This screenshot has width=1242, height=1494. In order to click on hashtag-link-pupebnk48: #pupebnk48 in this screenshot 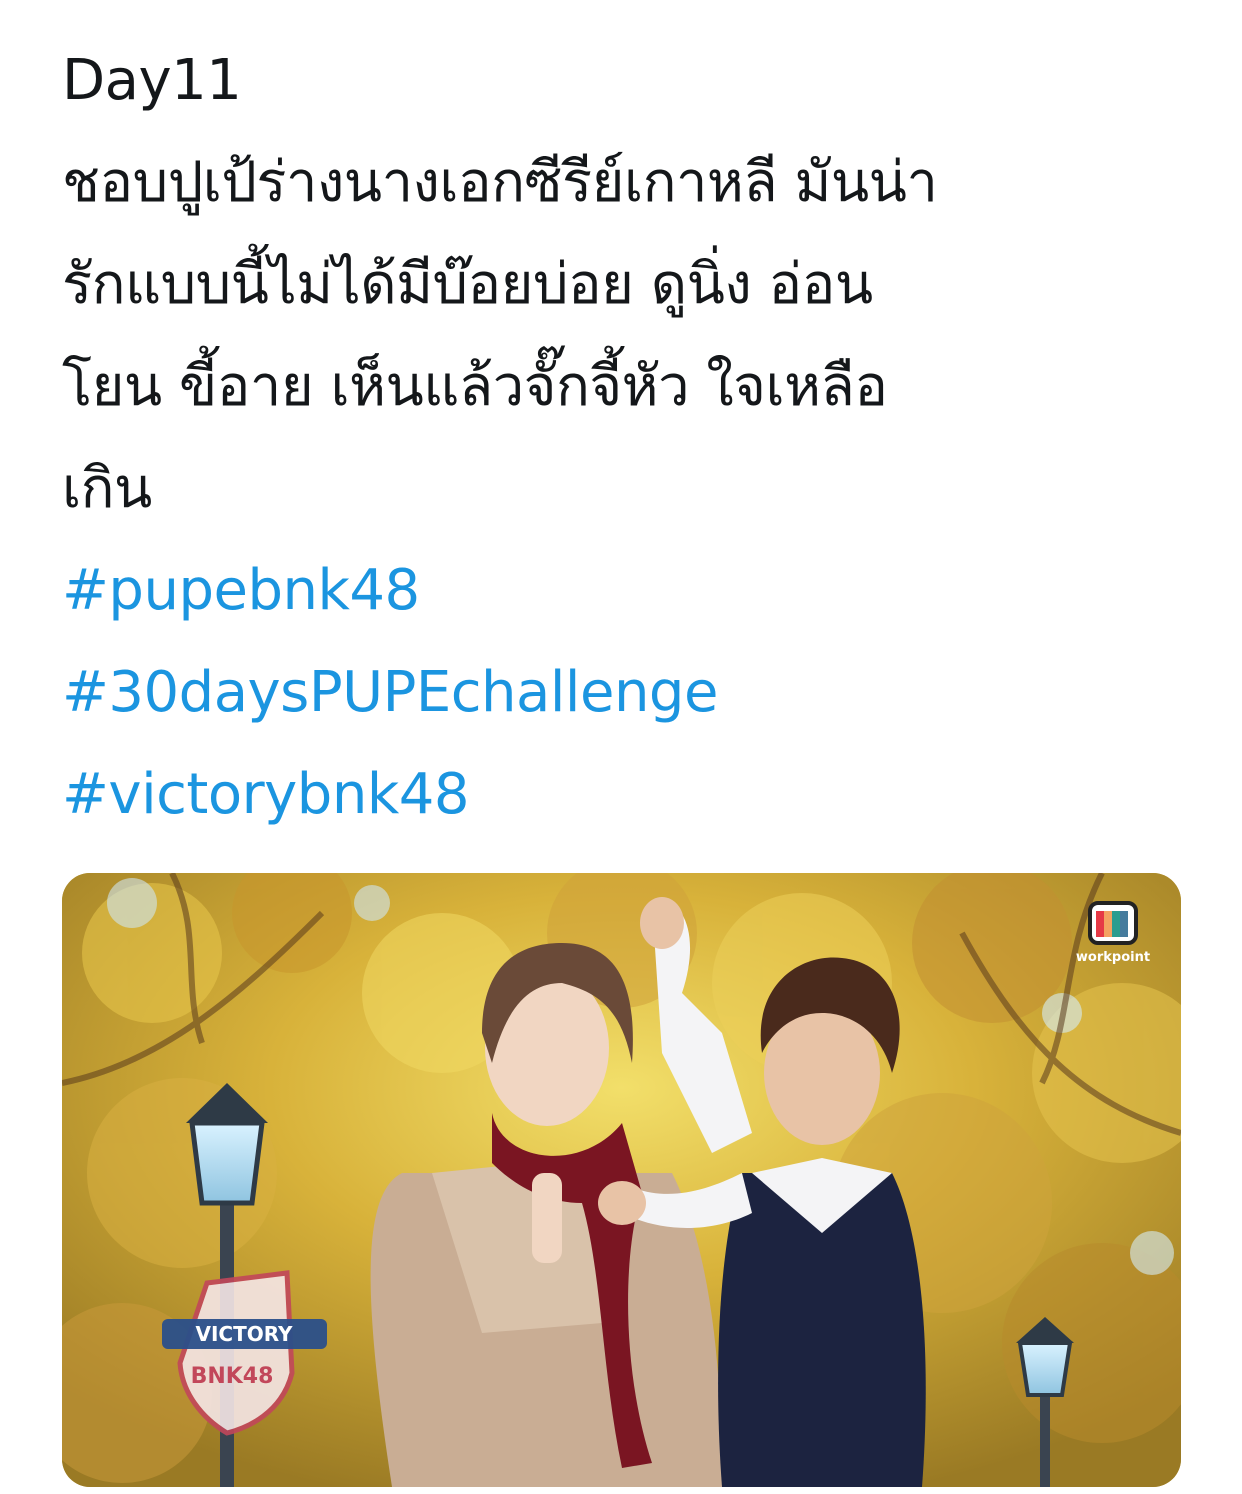, I will do `click(621, 591)`.